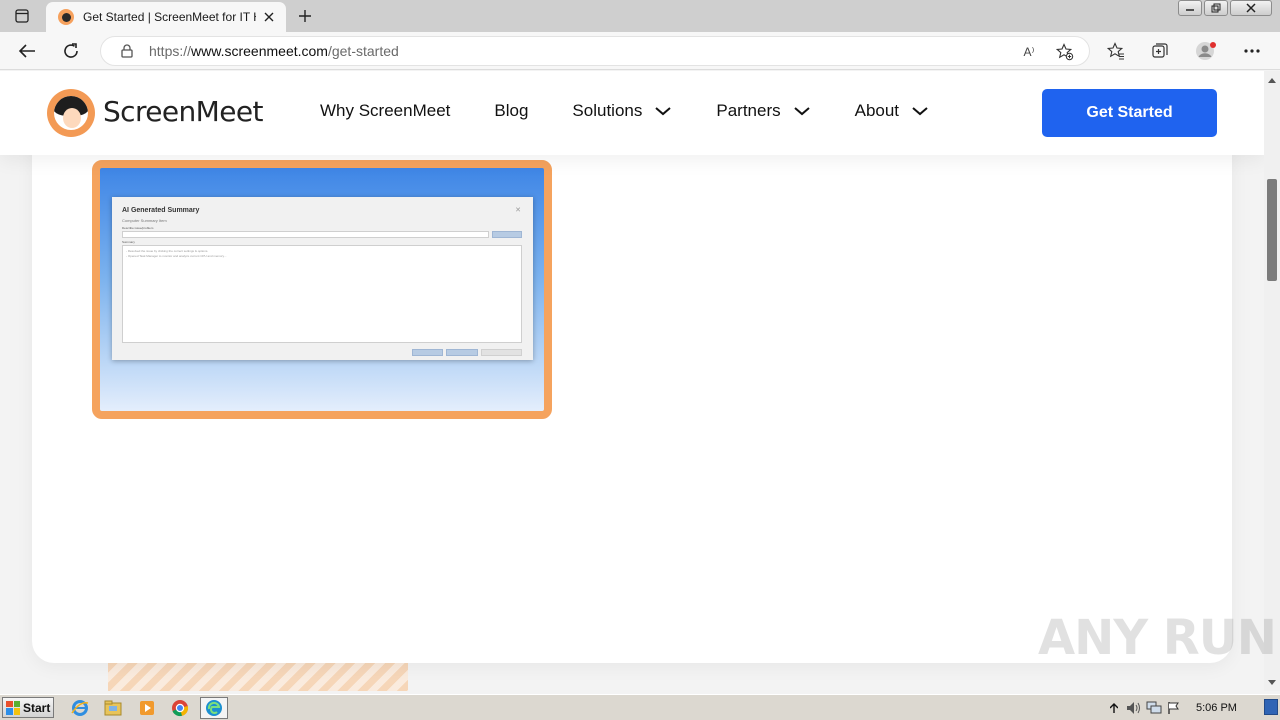 The height and width of the screenshot is (720, 1280). What do you see at coordinates (1251, 8) in the screenshot?
I see `close-window-icon` at bounding box center [1251, 8].